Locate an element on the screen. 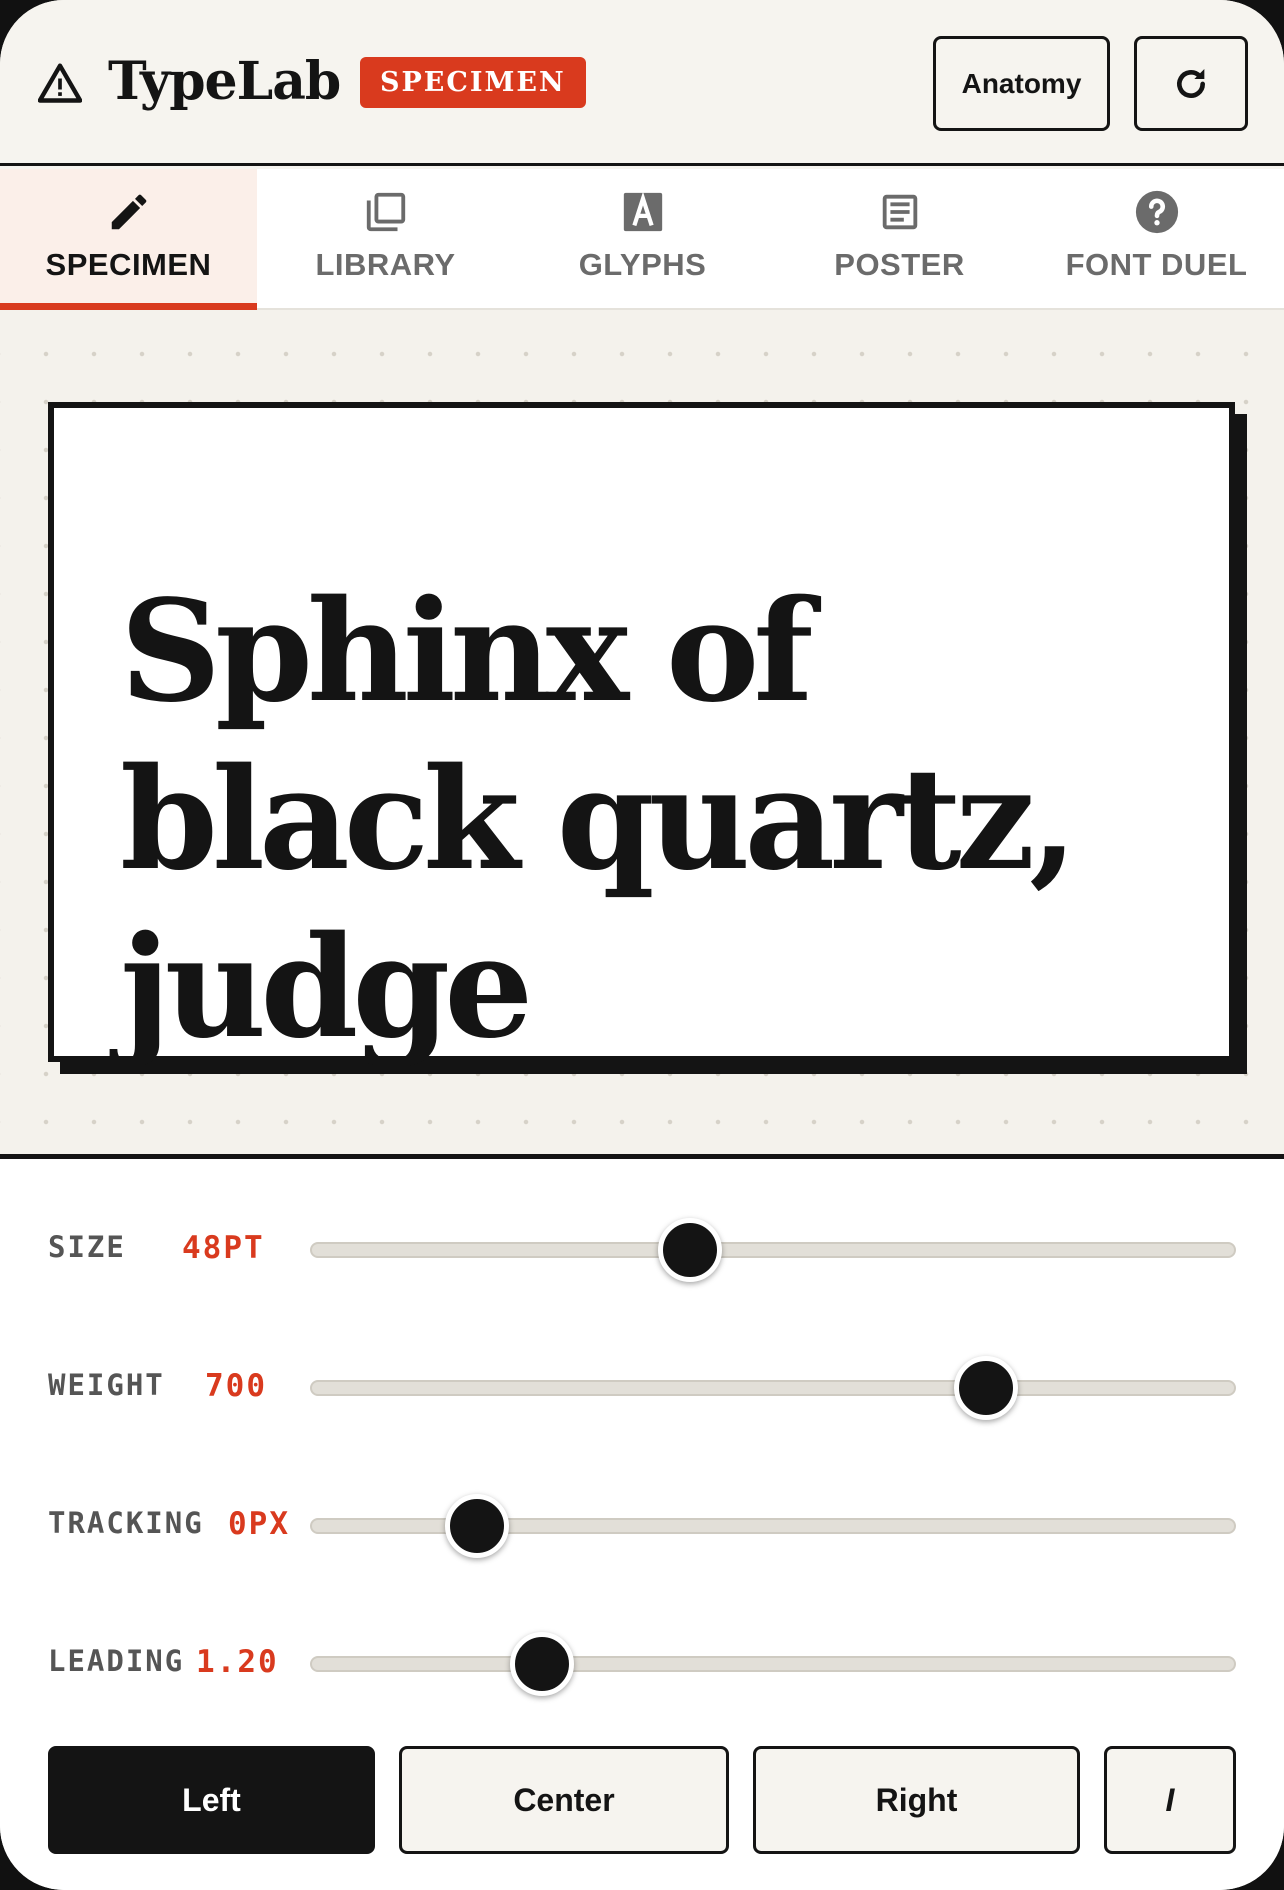 This screenshot has height=1890, width=1284. tab-poster: POSTER is located at coordinates (899, 239).